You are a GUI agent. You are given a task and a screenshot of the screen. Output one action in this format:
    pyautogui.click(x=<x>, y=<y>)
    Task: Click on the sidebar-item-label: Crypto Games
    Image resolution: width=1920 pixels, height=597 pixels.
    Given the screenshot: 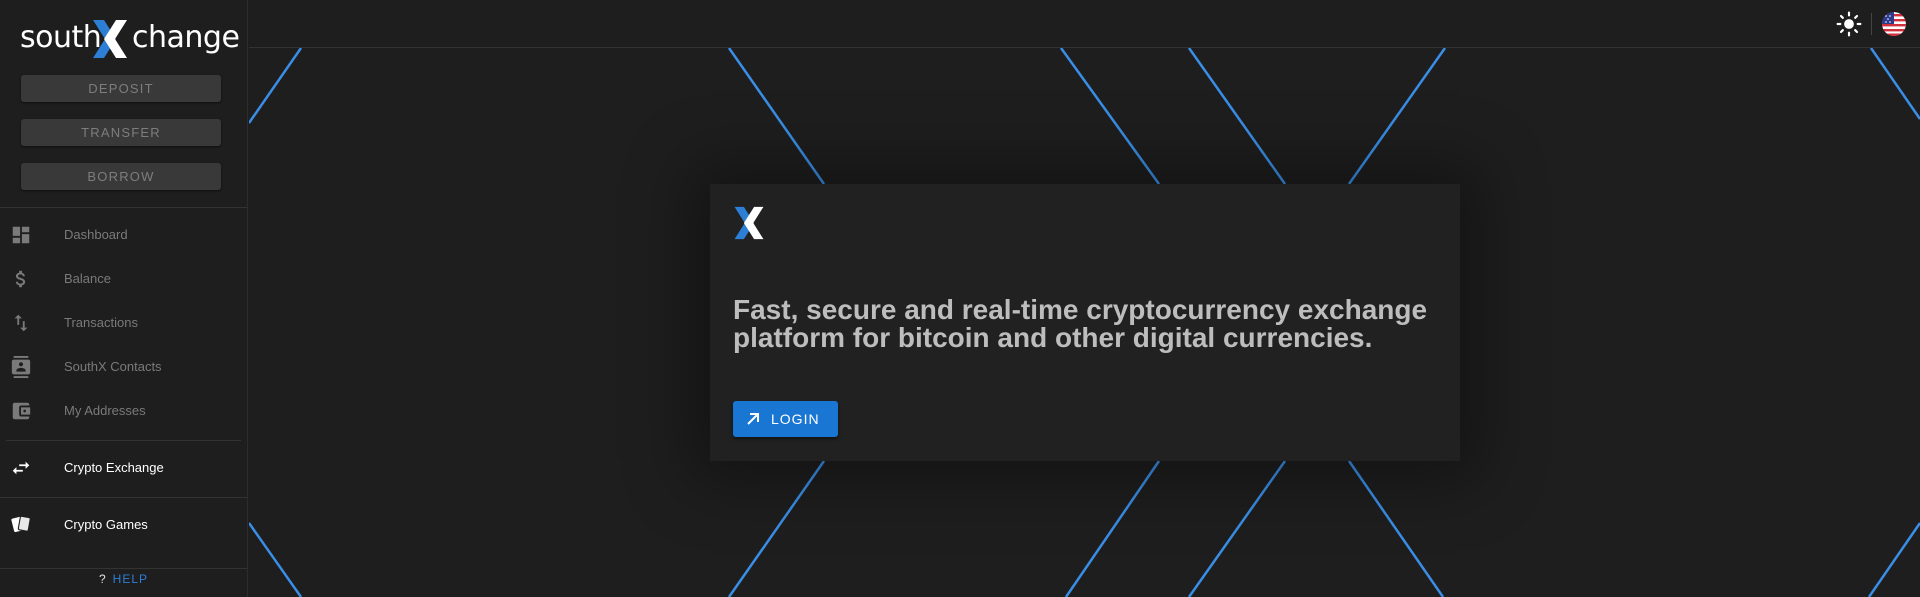 What is the action you would take?
    pyautogui.click(x=106, y=524)
    